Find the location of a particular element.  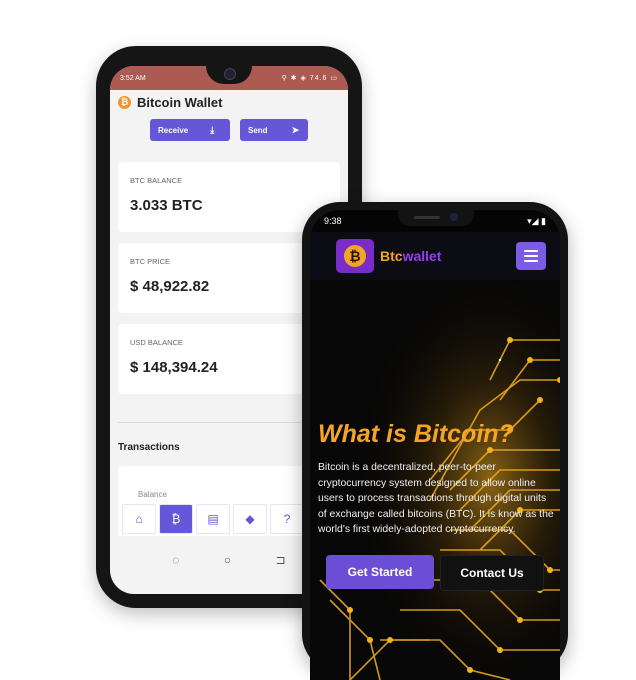

site-logo: ₿ Btcwallet is located at coordinates (388, 256).